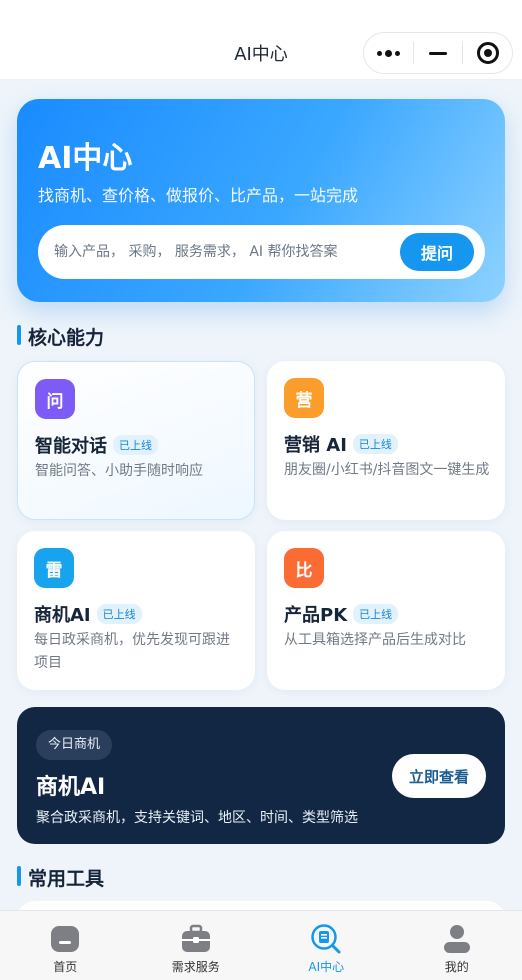 The image size is (522, 980). What do you see at coordinates (119, 471) in the screenshot?
I see `card-description: 智能问答、小助手随时响应` at bounding box center [119, 471].